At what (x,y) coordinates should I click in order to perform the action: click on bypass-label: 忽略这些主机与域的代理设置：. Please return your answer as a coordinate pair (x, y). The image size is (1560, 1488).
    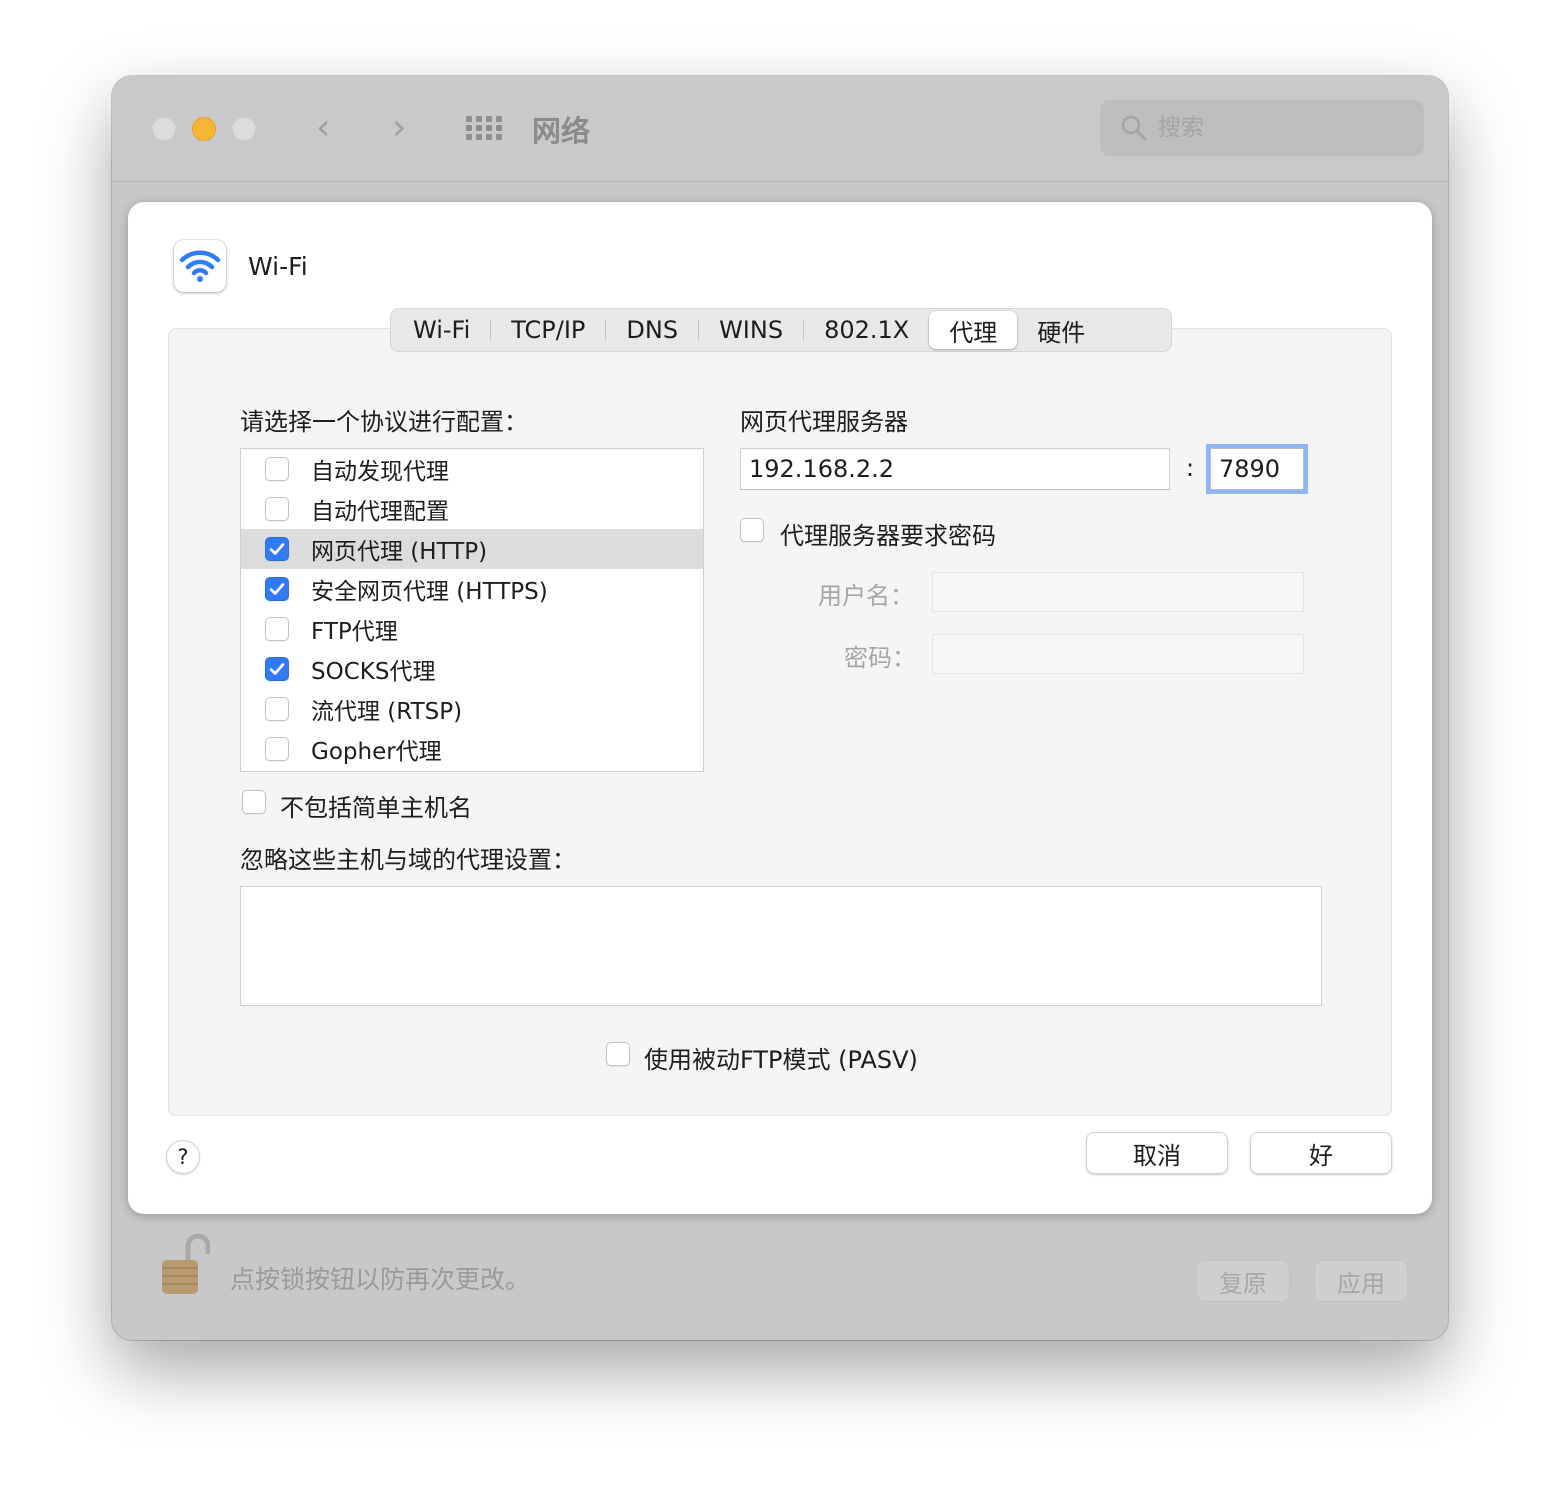
    Looking at the image, I should click on (408, 860).